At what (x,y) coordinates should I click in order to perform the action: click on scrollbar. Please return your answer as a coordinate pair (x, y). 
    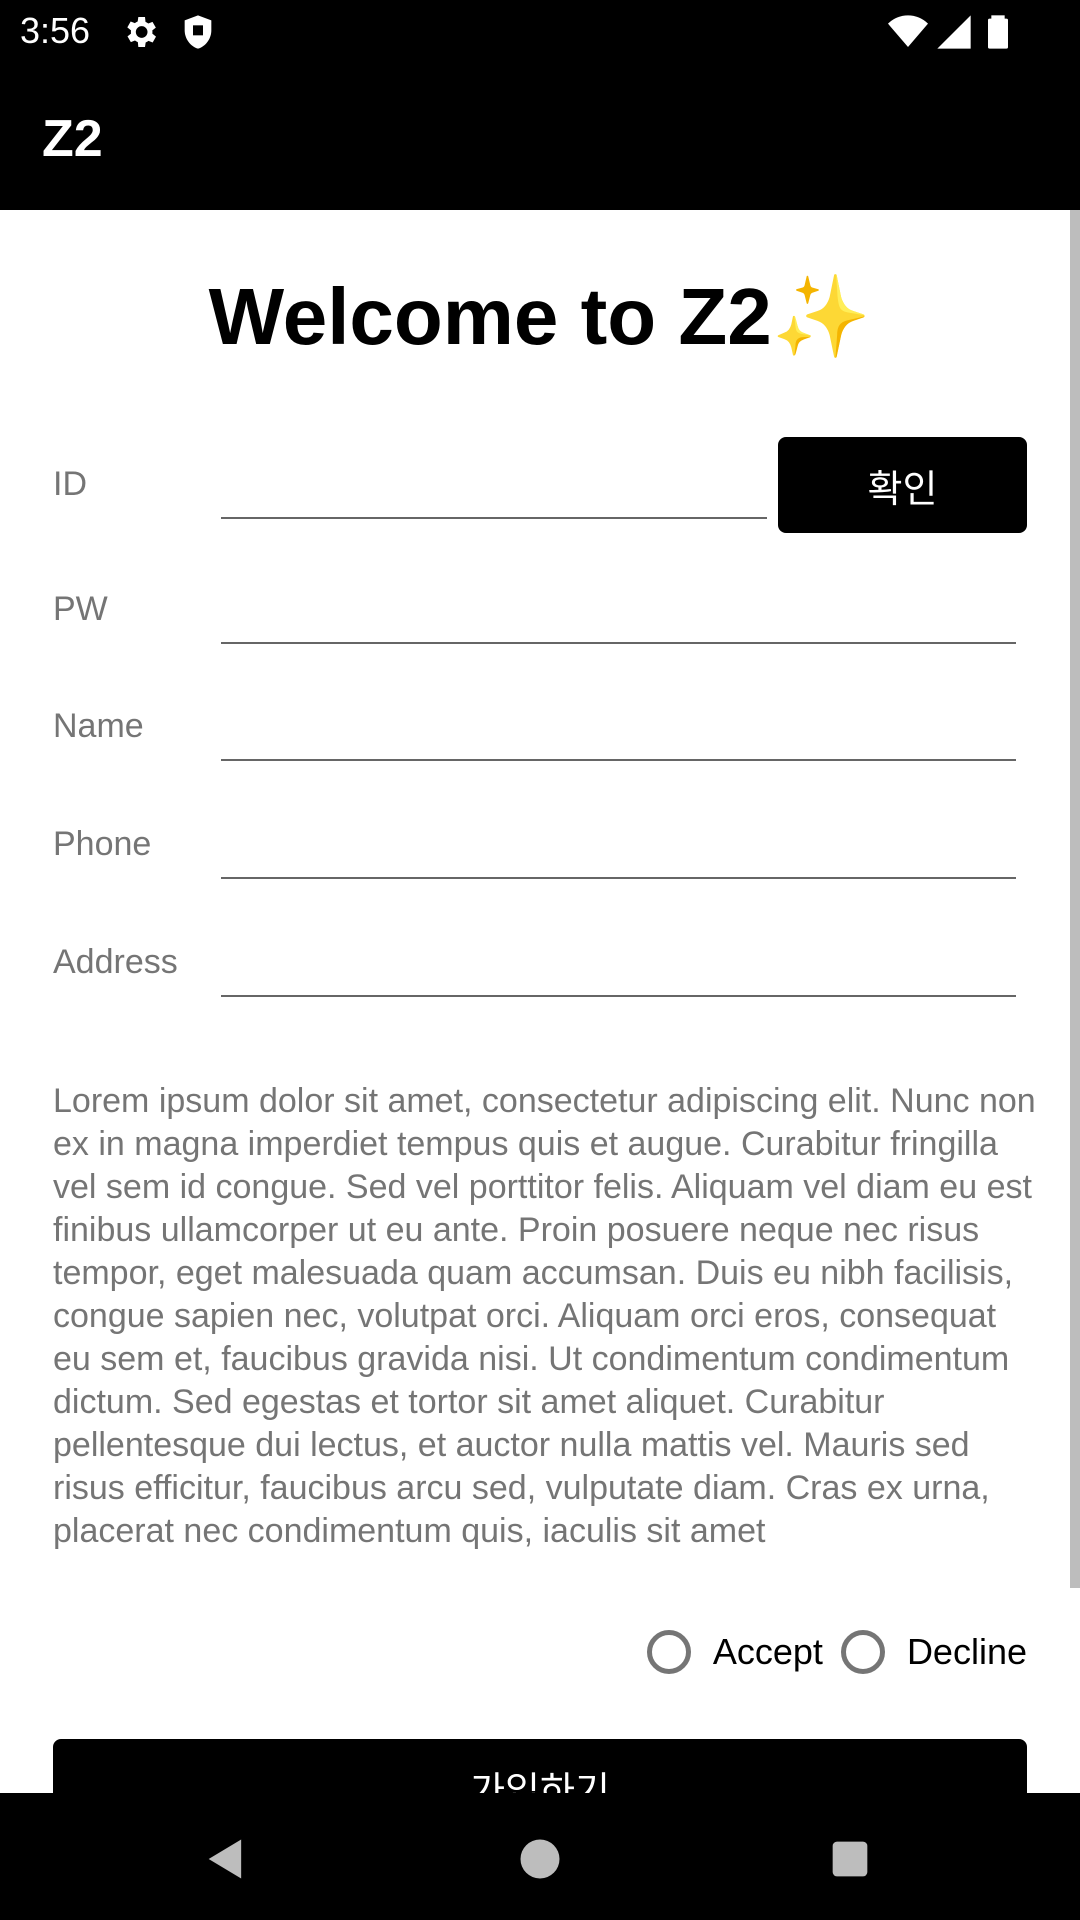
    Looking at the image, I should click on (1075, 899).